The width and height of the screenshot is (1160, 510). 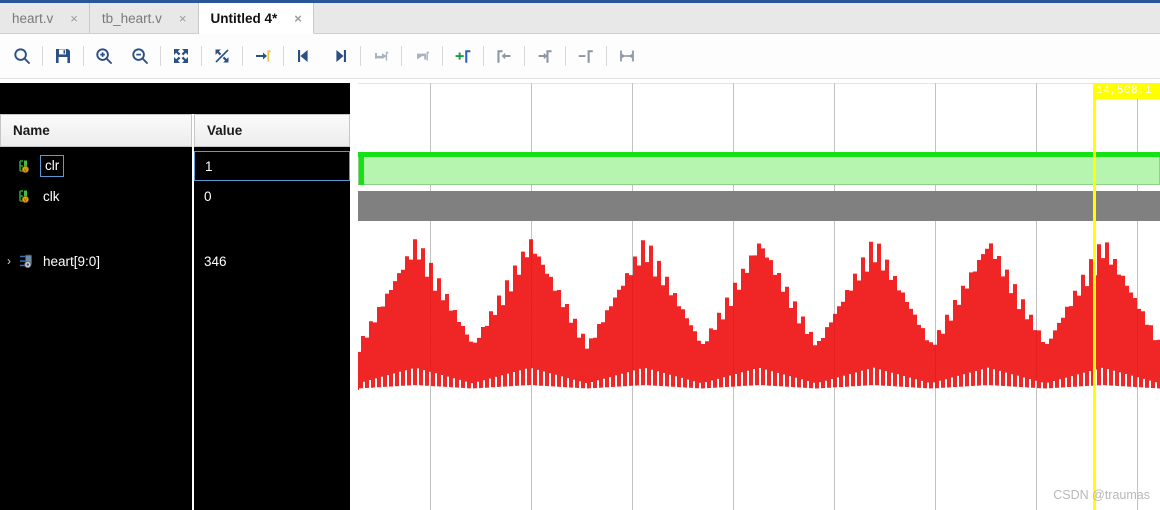 I want to click on waveform-clk-busy, so click(x=759, y=206).